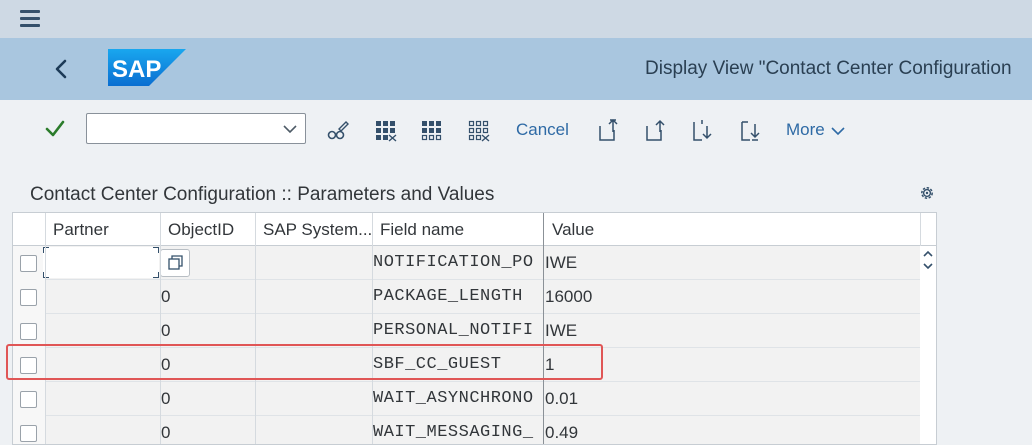 This screenshot has height=445, width=1032. Describe the element at coordinates (608, 130) in the screenshot. I see `first-page-icon` at that location.